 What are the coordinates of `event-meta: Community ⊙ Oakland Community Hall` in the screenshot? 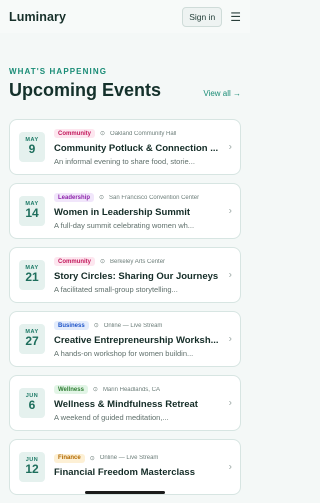 It's located at (139, 134).